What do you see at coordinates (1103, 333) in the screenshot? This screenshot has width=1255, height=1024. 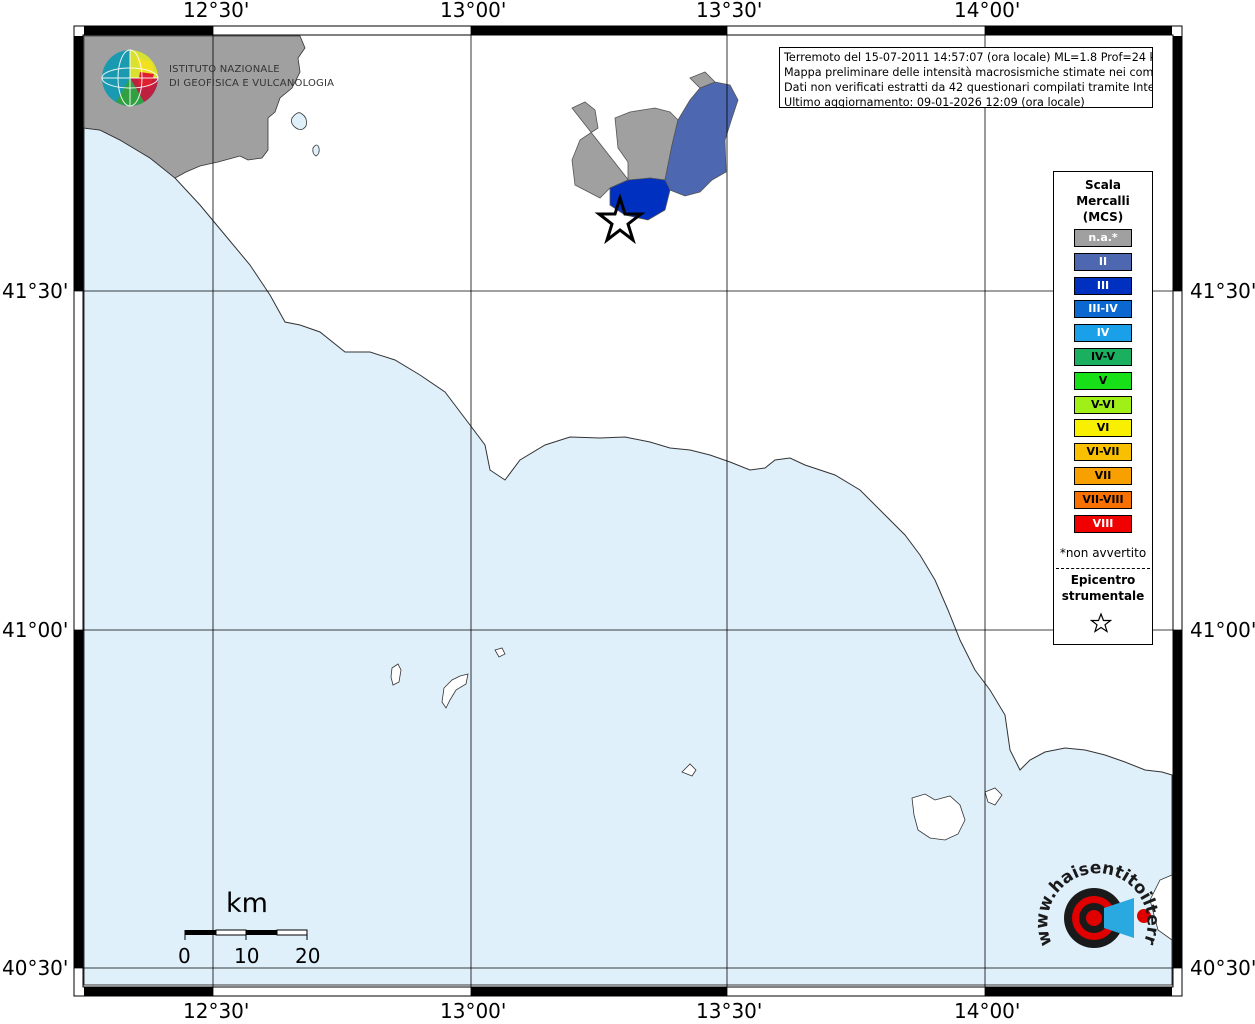 I see `legend-item: IV` at bounding box center [1103, 333].